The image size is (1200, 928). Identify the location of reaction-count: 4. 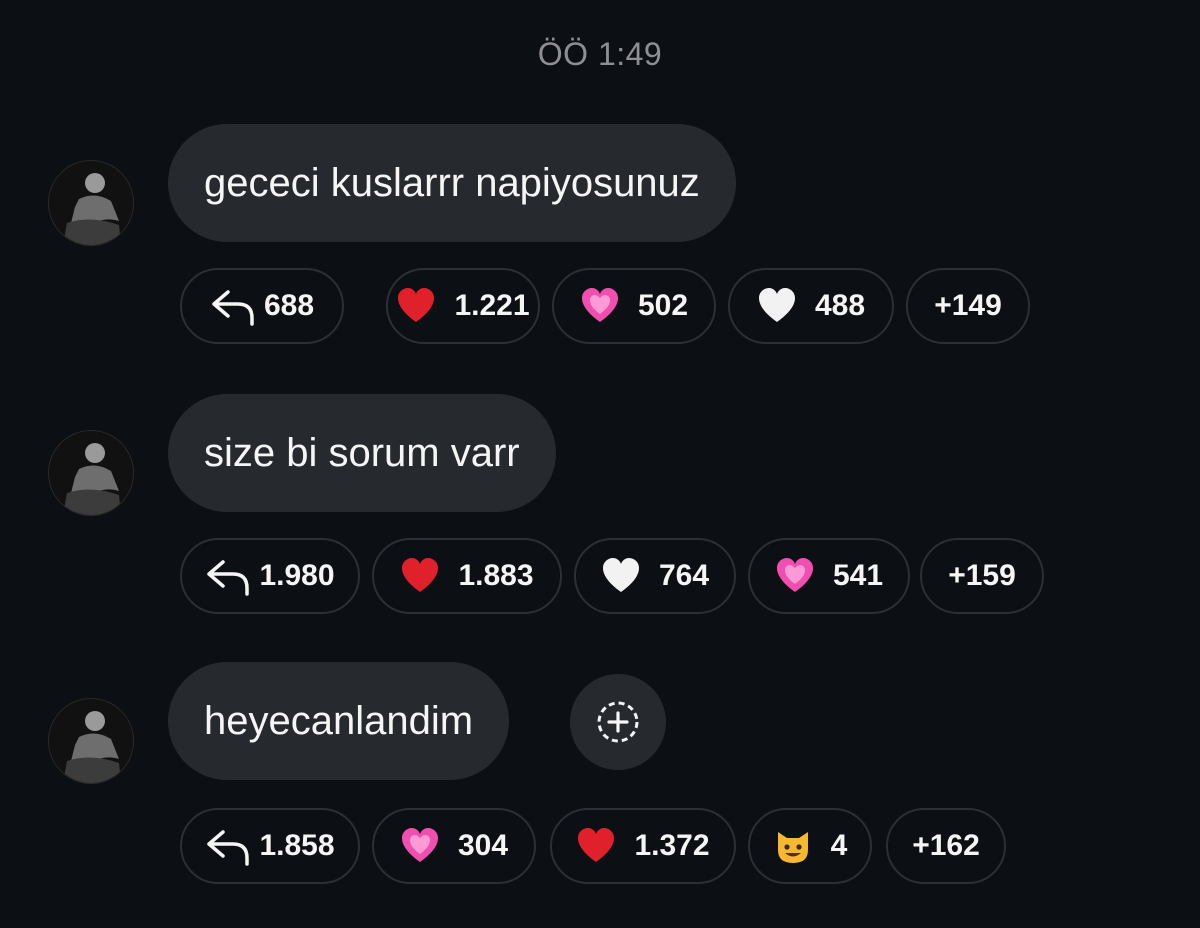
(839, 845).